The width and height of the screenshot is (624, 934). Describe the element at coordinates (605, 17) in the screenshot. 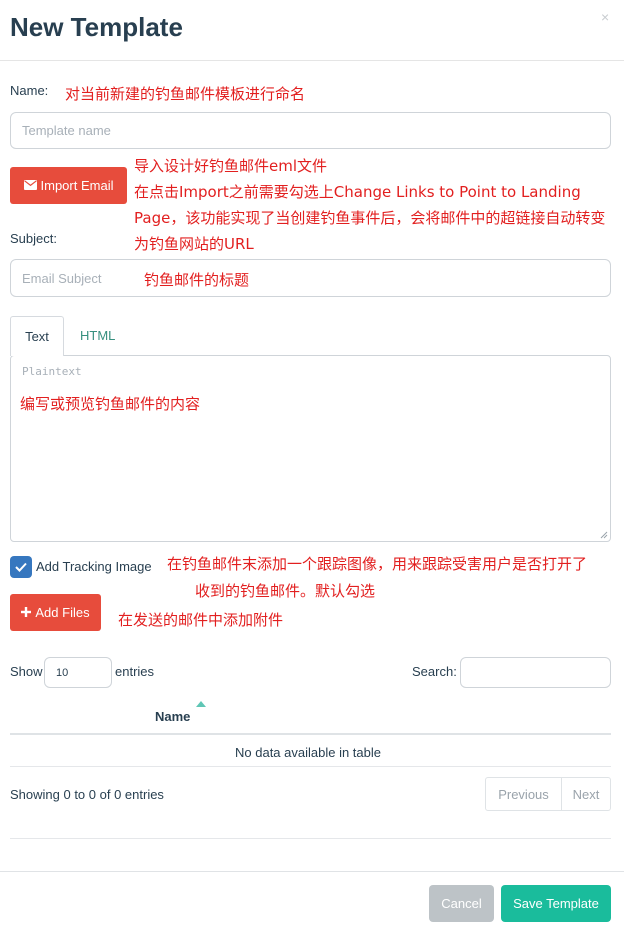

I see `close-icon: ×` at that location.